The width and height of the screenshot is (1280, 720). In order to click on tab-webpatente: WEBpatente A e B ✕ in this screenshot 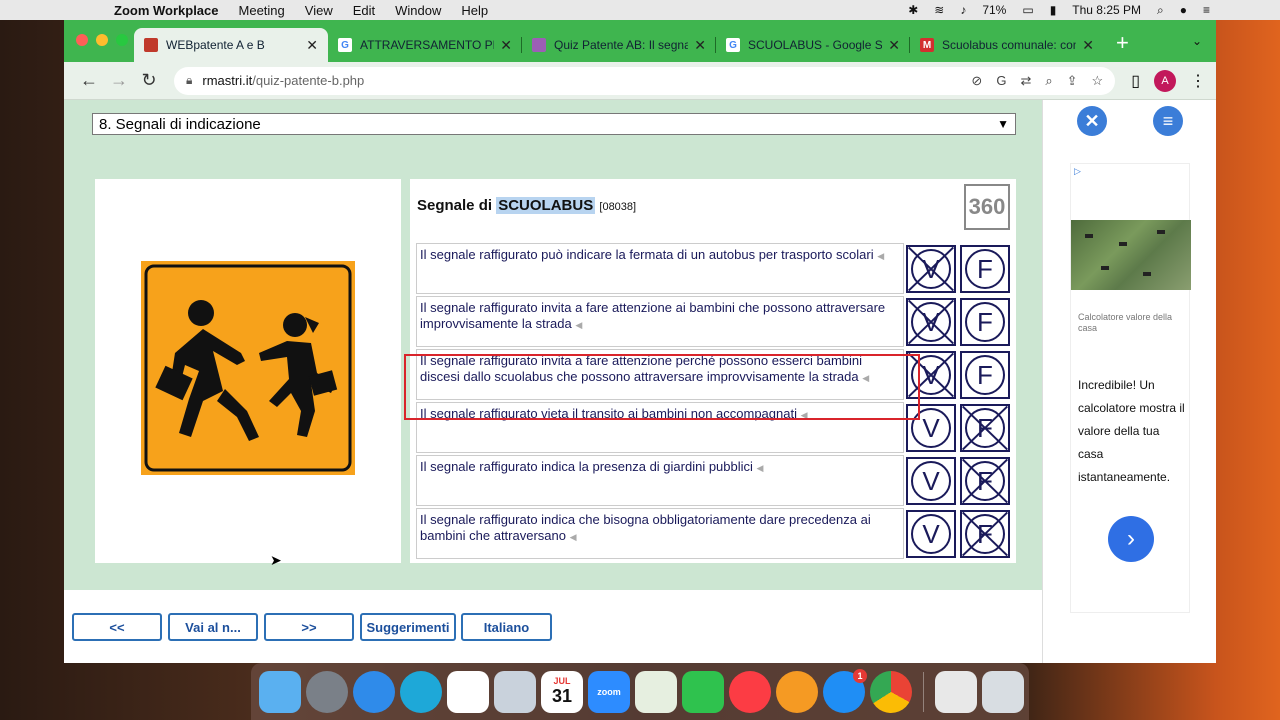, I will do `click(231, 45)`.